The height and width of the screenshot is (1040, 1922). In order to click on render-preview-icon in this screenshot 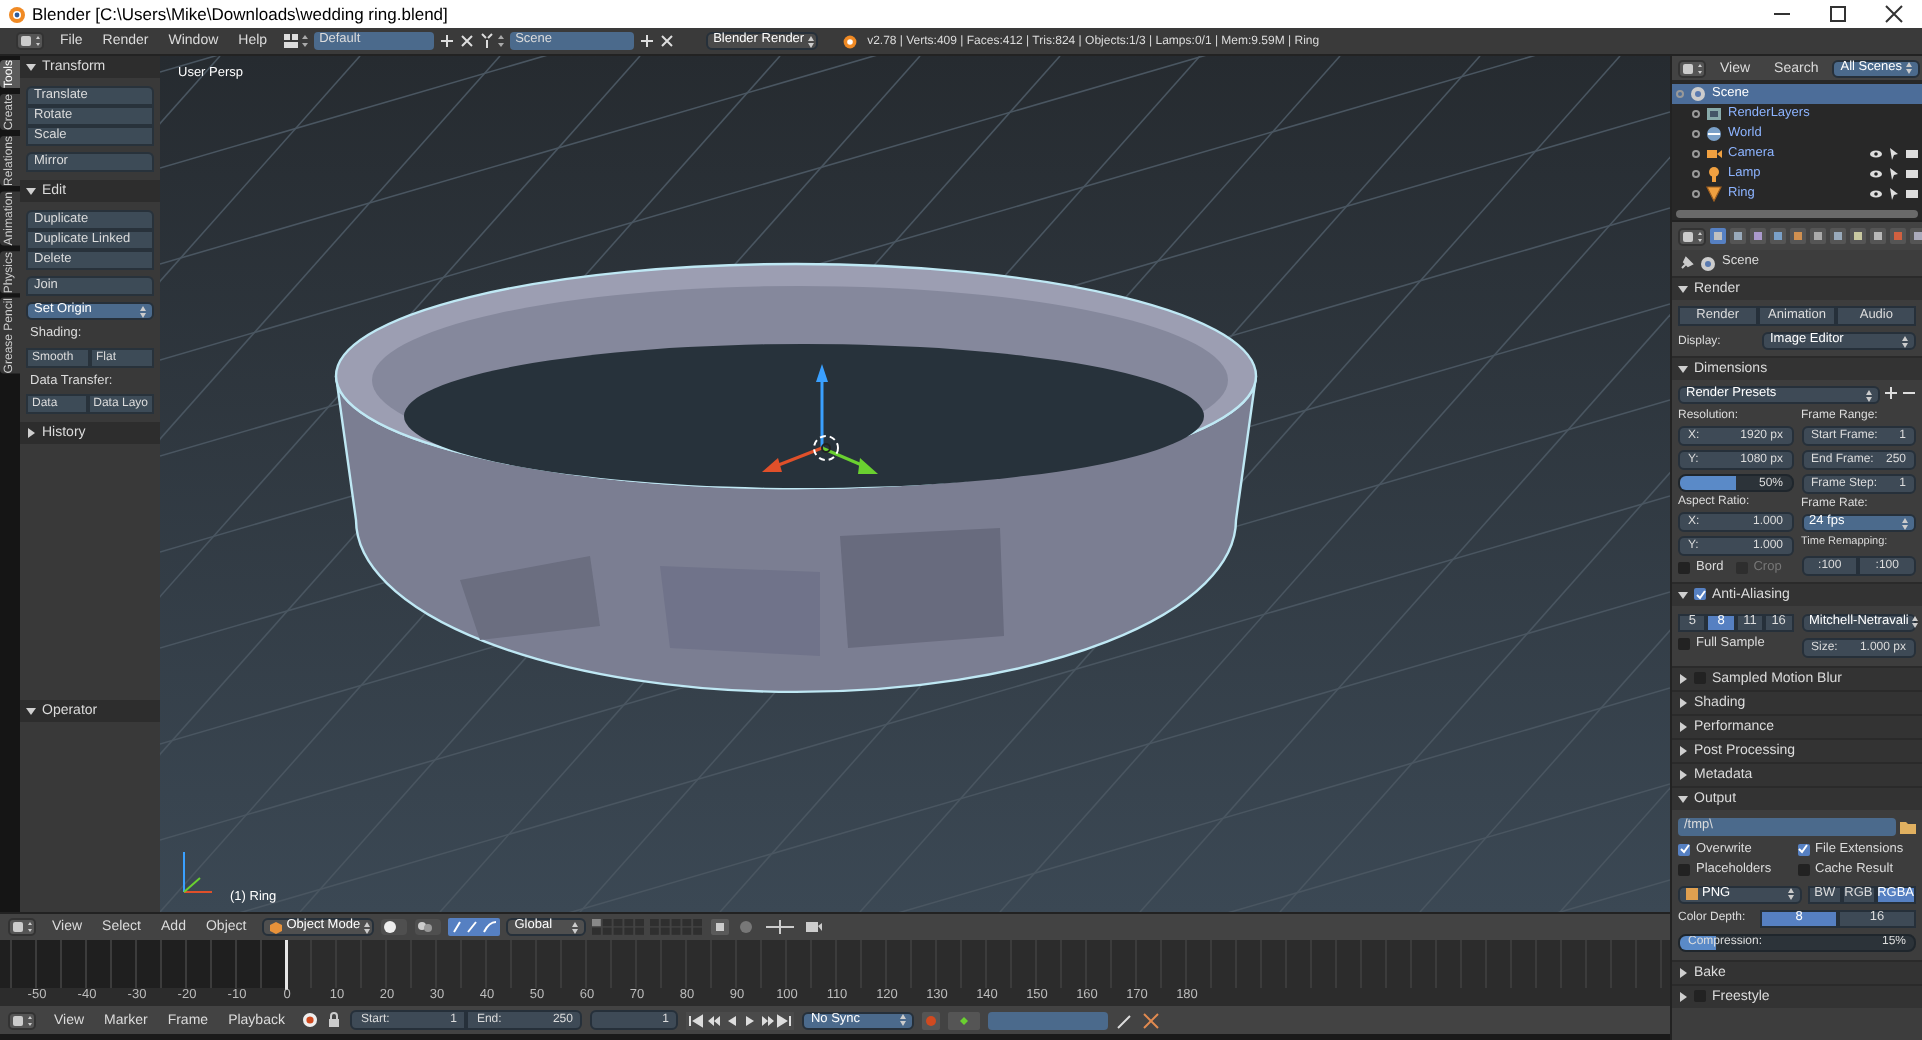, I will do `click(720, 927)`.